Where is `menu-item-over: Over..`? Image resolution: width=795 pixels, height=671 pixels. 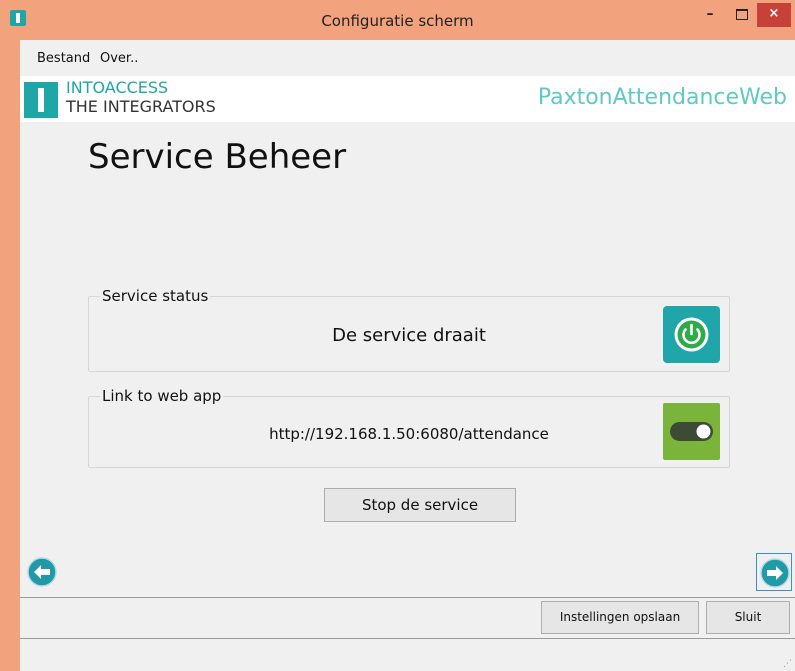
menu-item-over: Over.. is located at coordinates (119, 58).